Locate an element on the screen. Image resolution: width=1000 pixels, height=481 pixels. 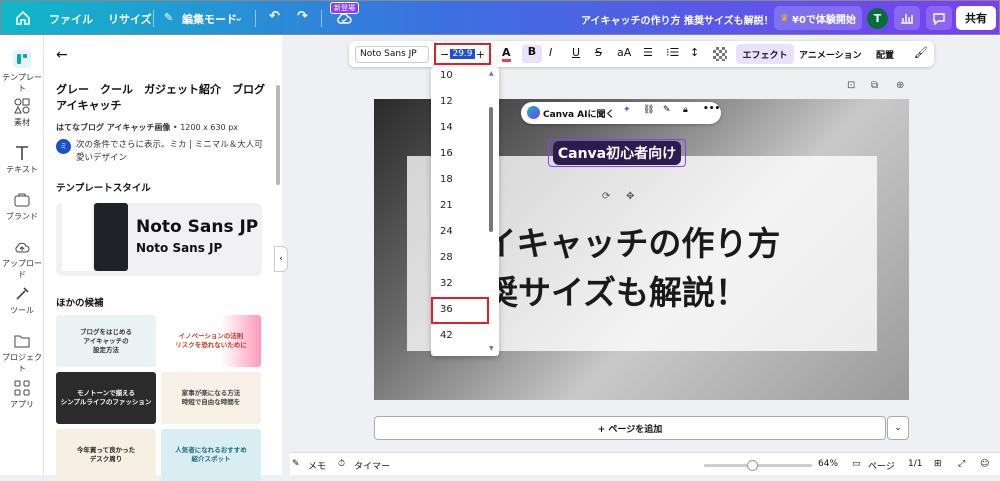
comment-add-icon: ✎ is located at coordinates (667, 110).